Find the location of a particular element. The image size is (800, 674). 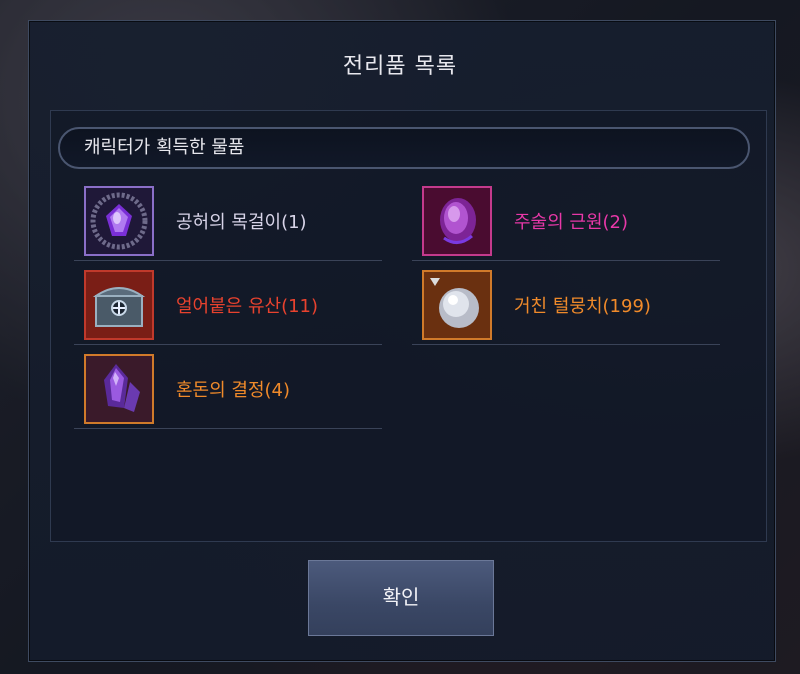

confirm-button: 확인 is located at coordinates (401, 598).